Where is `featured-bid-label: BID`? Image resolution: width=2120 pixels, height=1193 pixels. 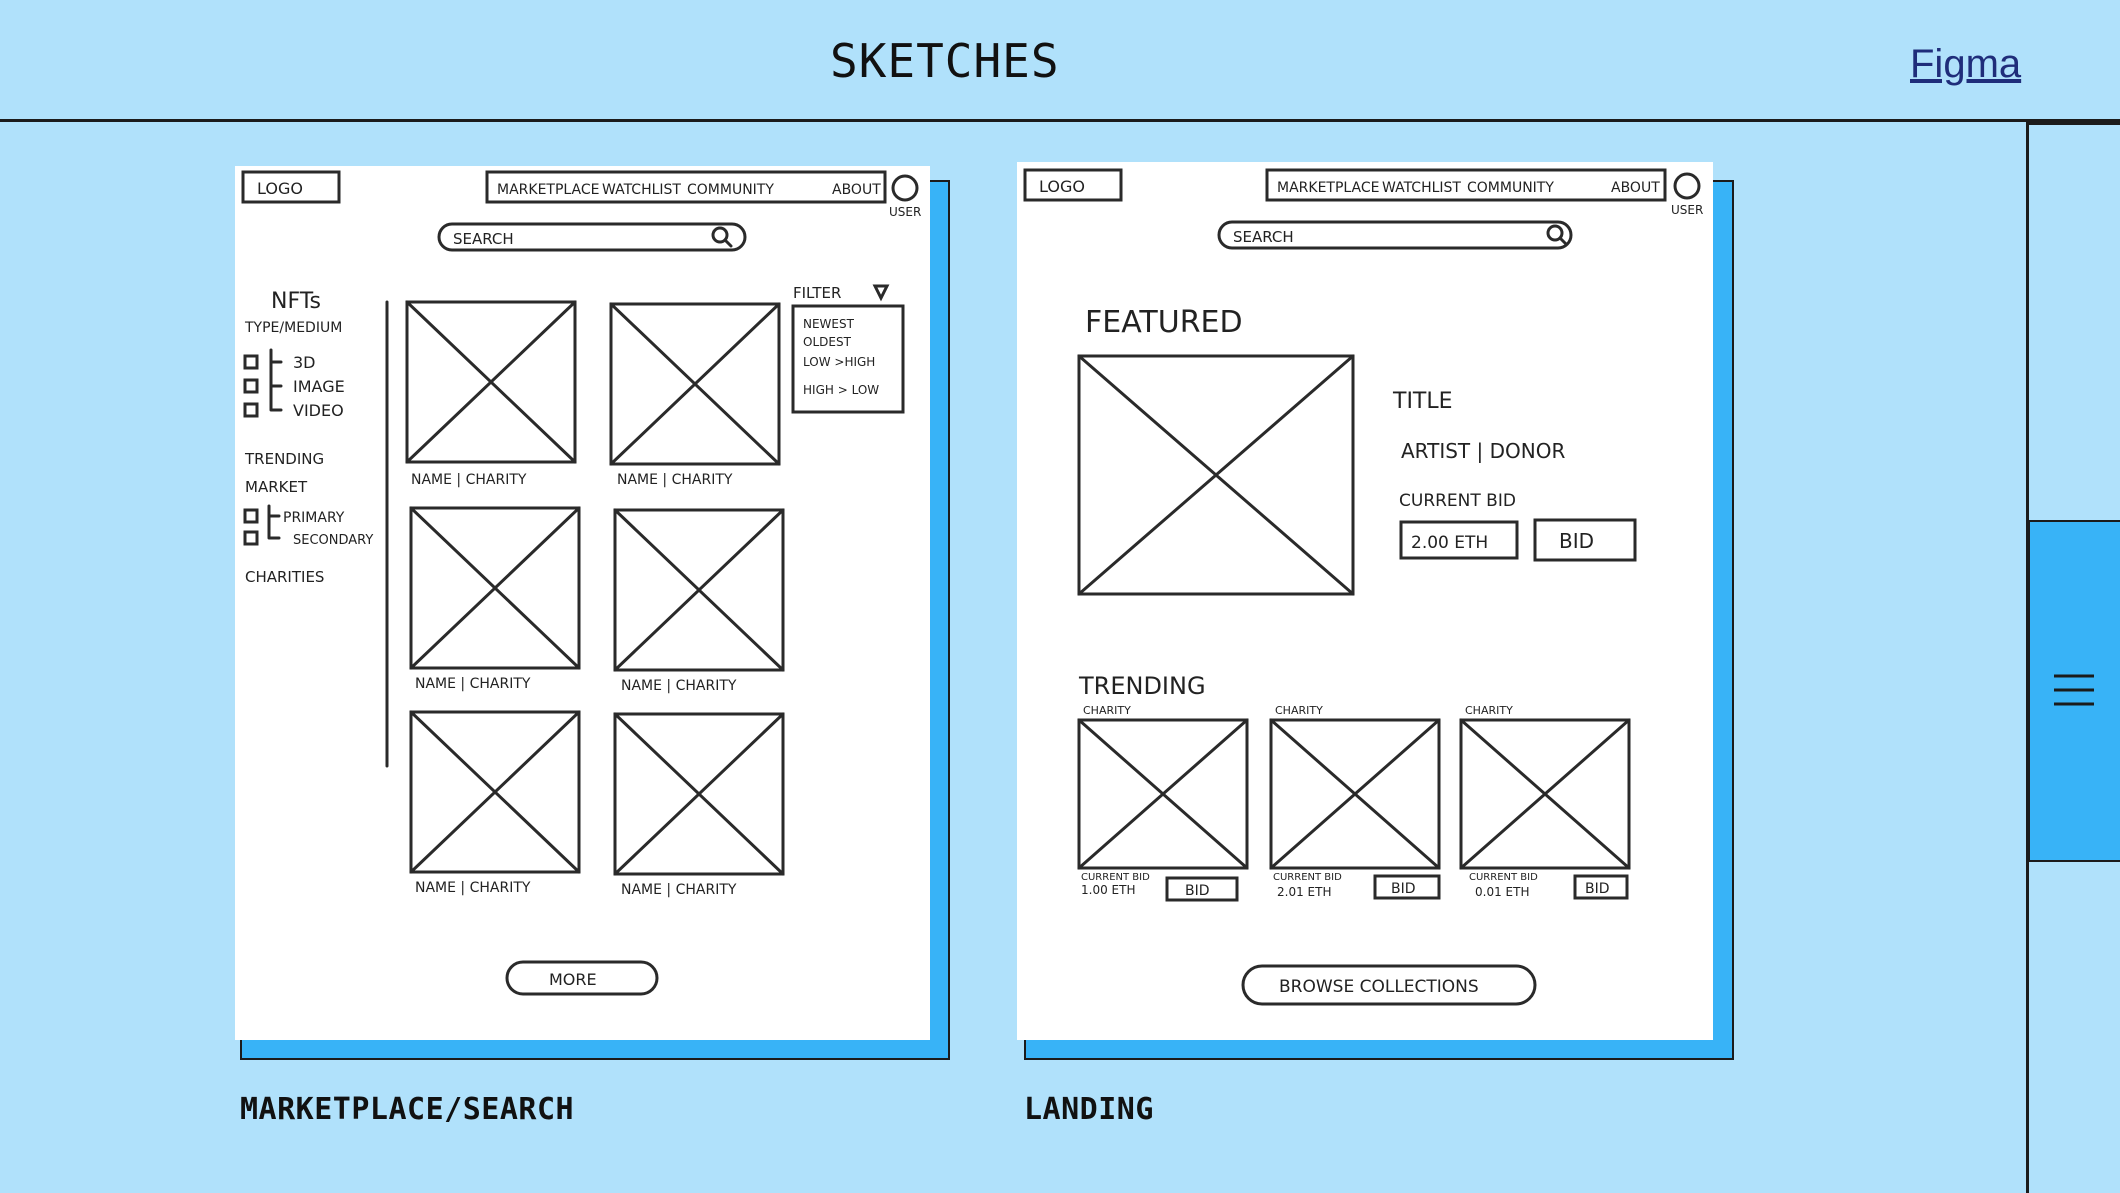 featured-bid-label: BID is located at coordinates (1576, 541).